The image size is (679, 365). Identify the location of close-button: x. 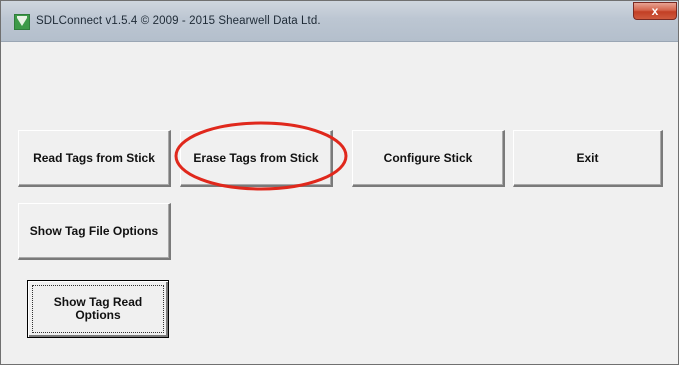
(655, 11).